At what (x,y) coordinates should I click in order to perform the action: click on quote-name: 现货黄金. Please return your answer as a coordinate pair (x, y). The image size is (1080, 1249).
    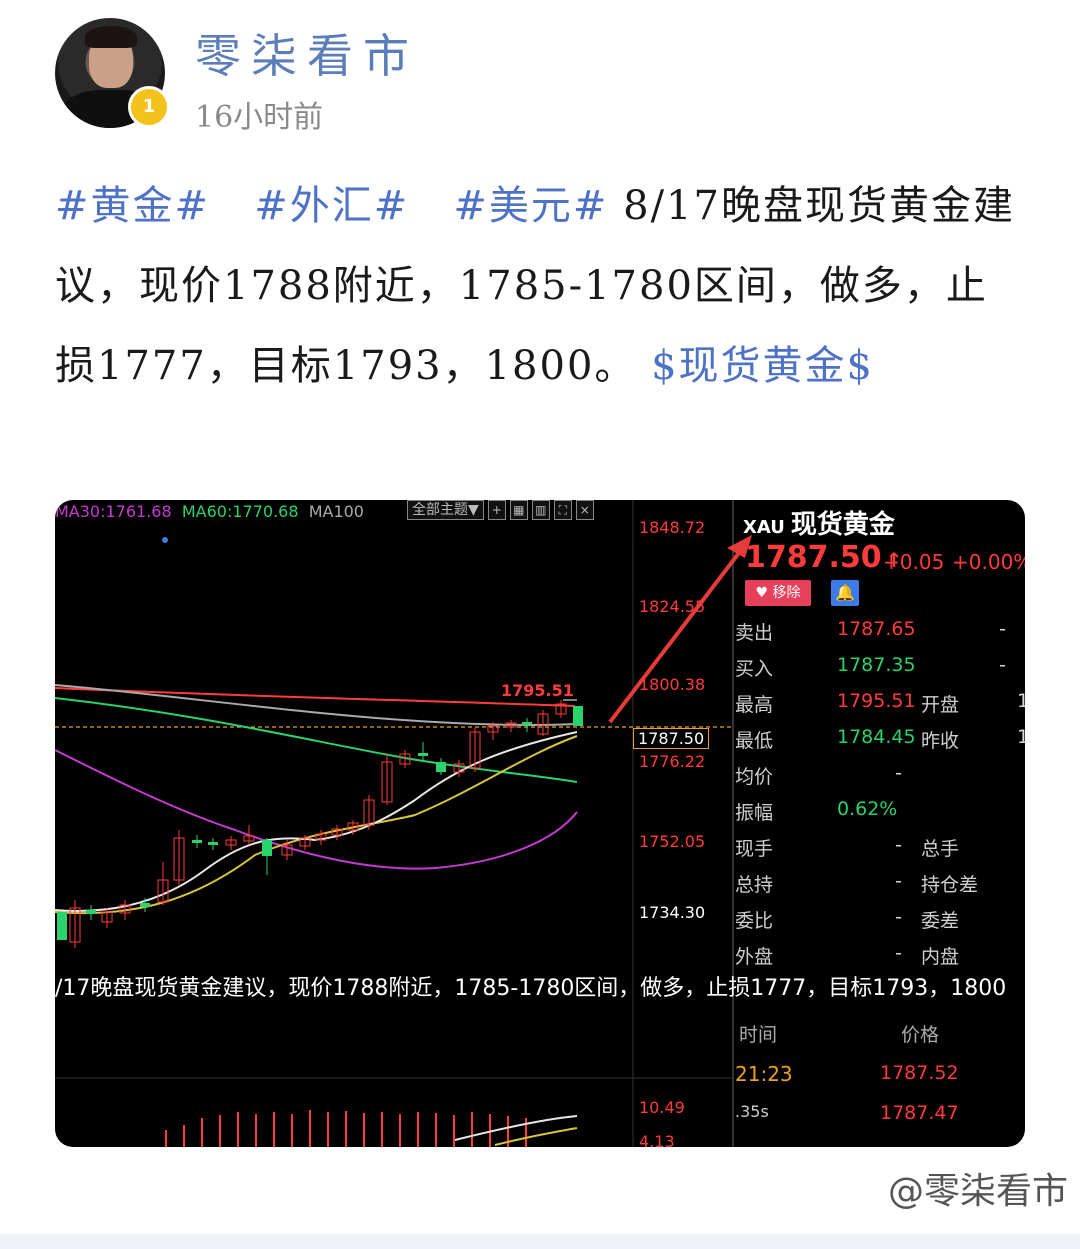
    Looking at the image, I should click on (842, 525).